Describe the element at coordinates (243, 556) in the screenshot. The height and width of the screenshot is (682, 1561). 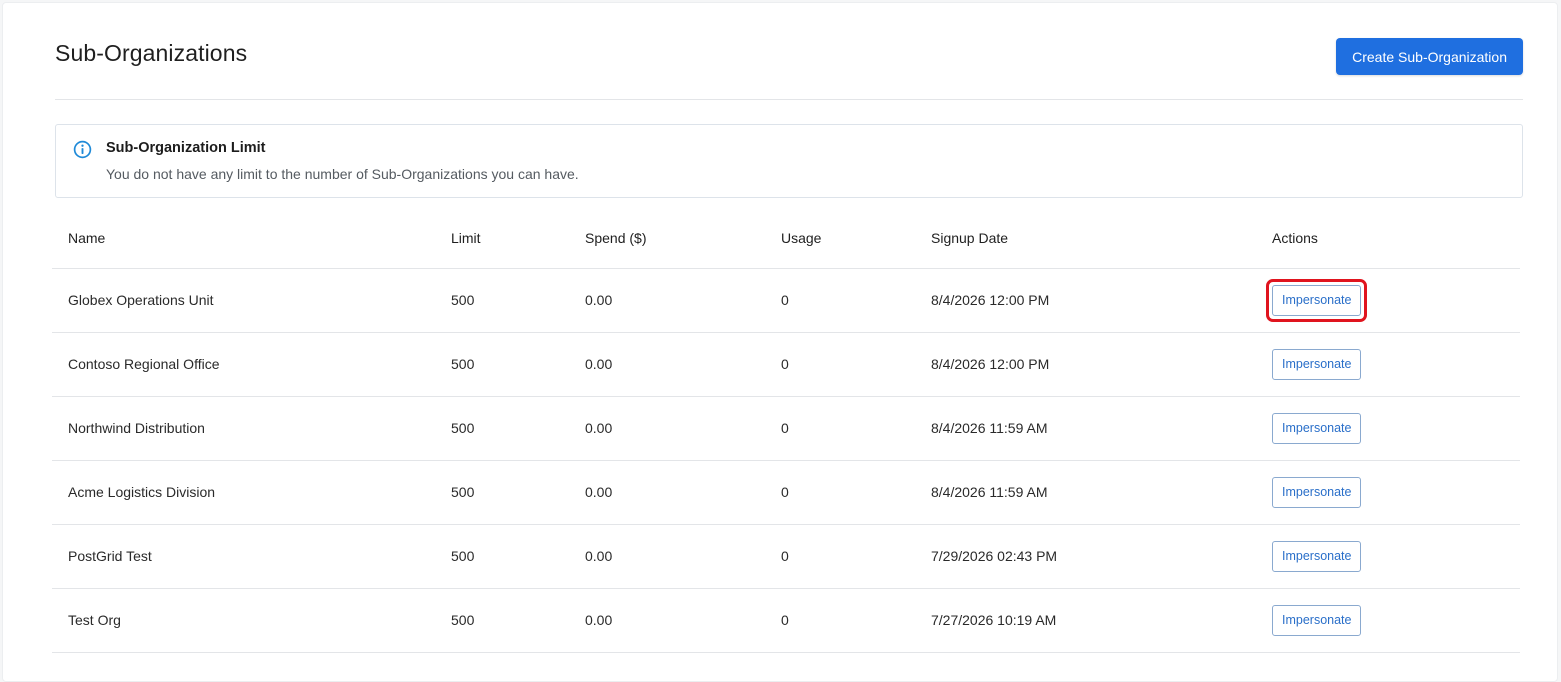
I see `cell-name: PostGrid Test` at that location.